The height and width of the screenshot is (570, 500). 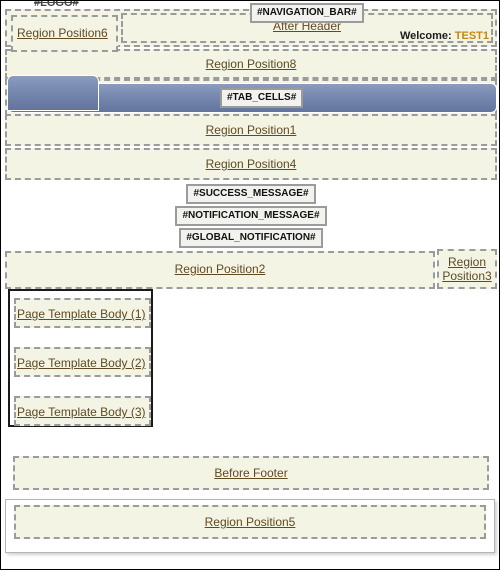 What do you see at coordinates (53, 93) in the screenshot?
I see `standard-tab` at bounding box center [53, 93].